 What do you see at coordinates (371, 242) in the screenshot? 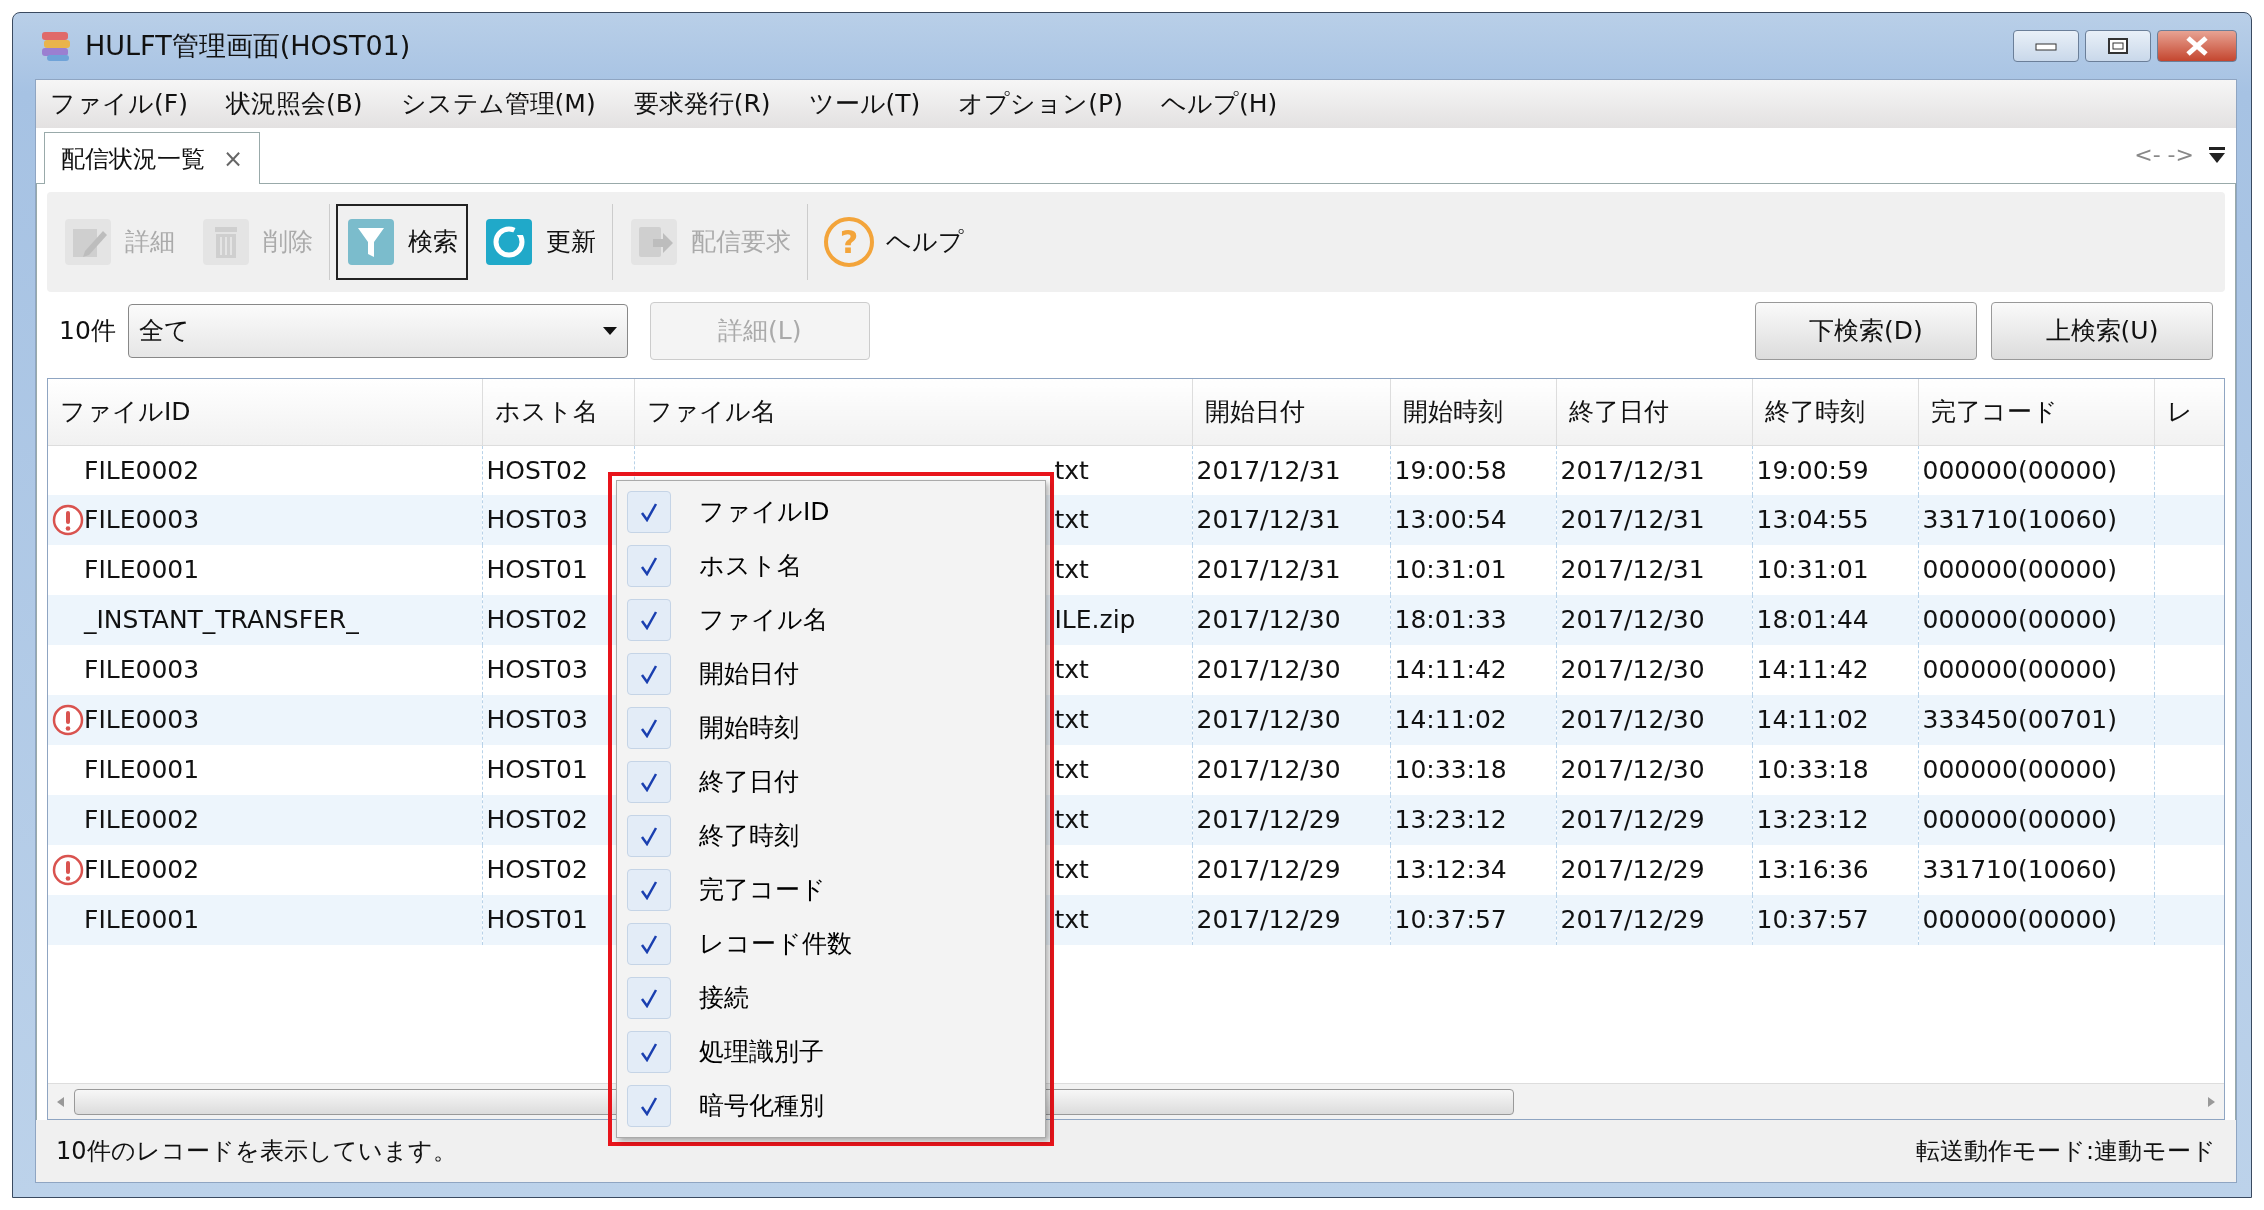
I see `funnel-icon` at bounding box center [371, 242].